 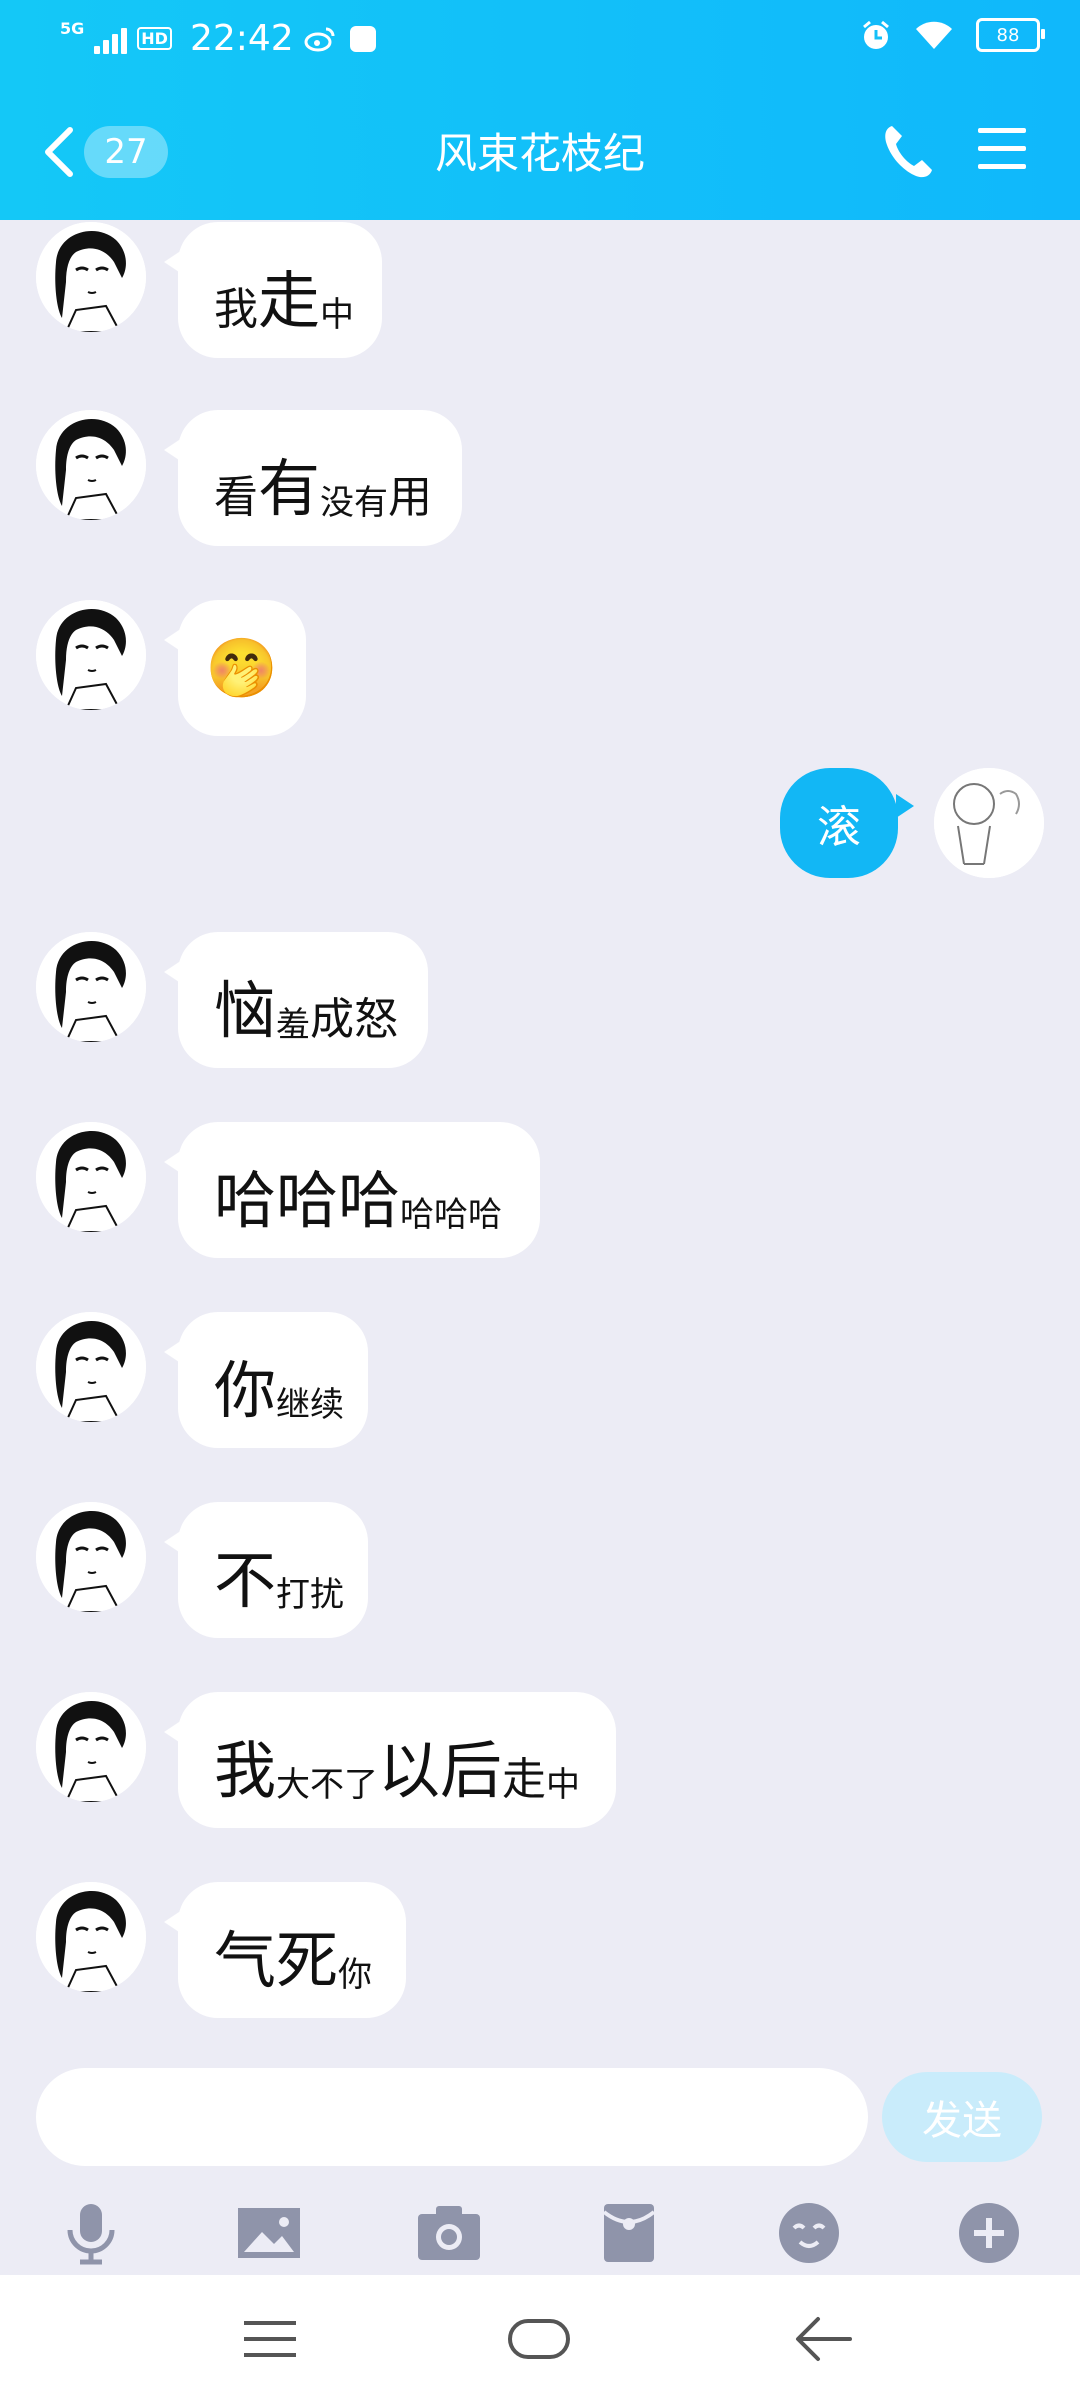 I want to click on image-icon, so click(x=269, y=2233).